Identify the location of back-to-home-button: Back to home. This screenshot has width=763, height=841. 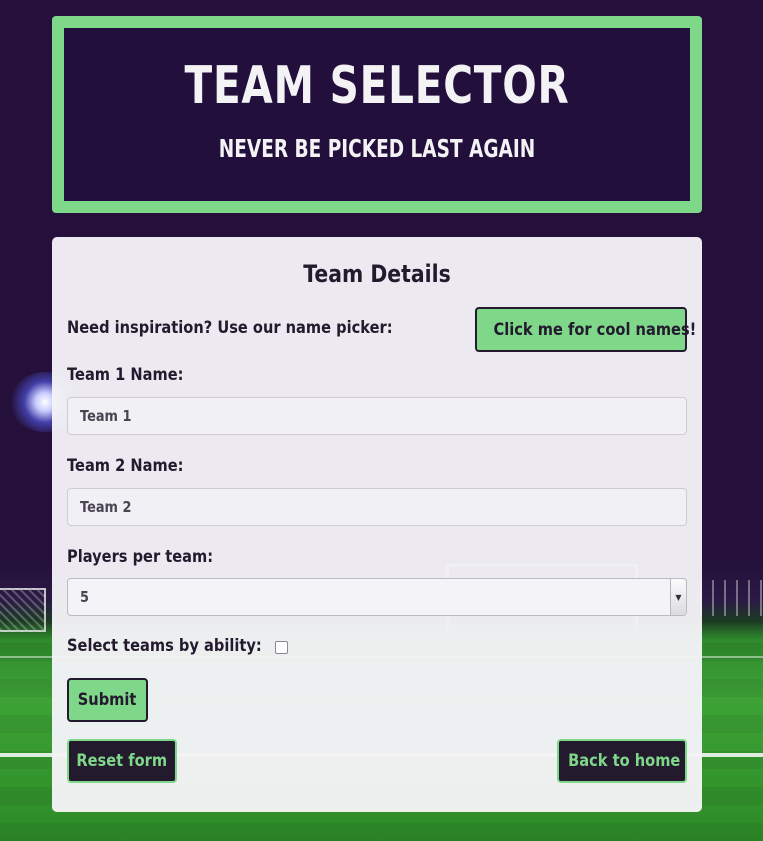
(622, 761).